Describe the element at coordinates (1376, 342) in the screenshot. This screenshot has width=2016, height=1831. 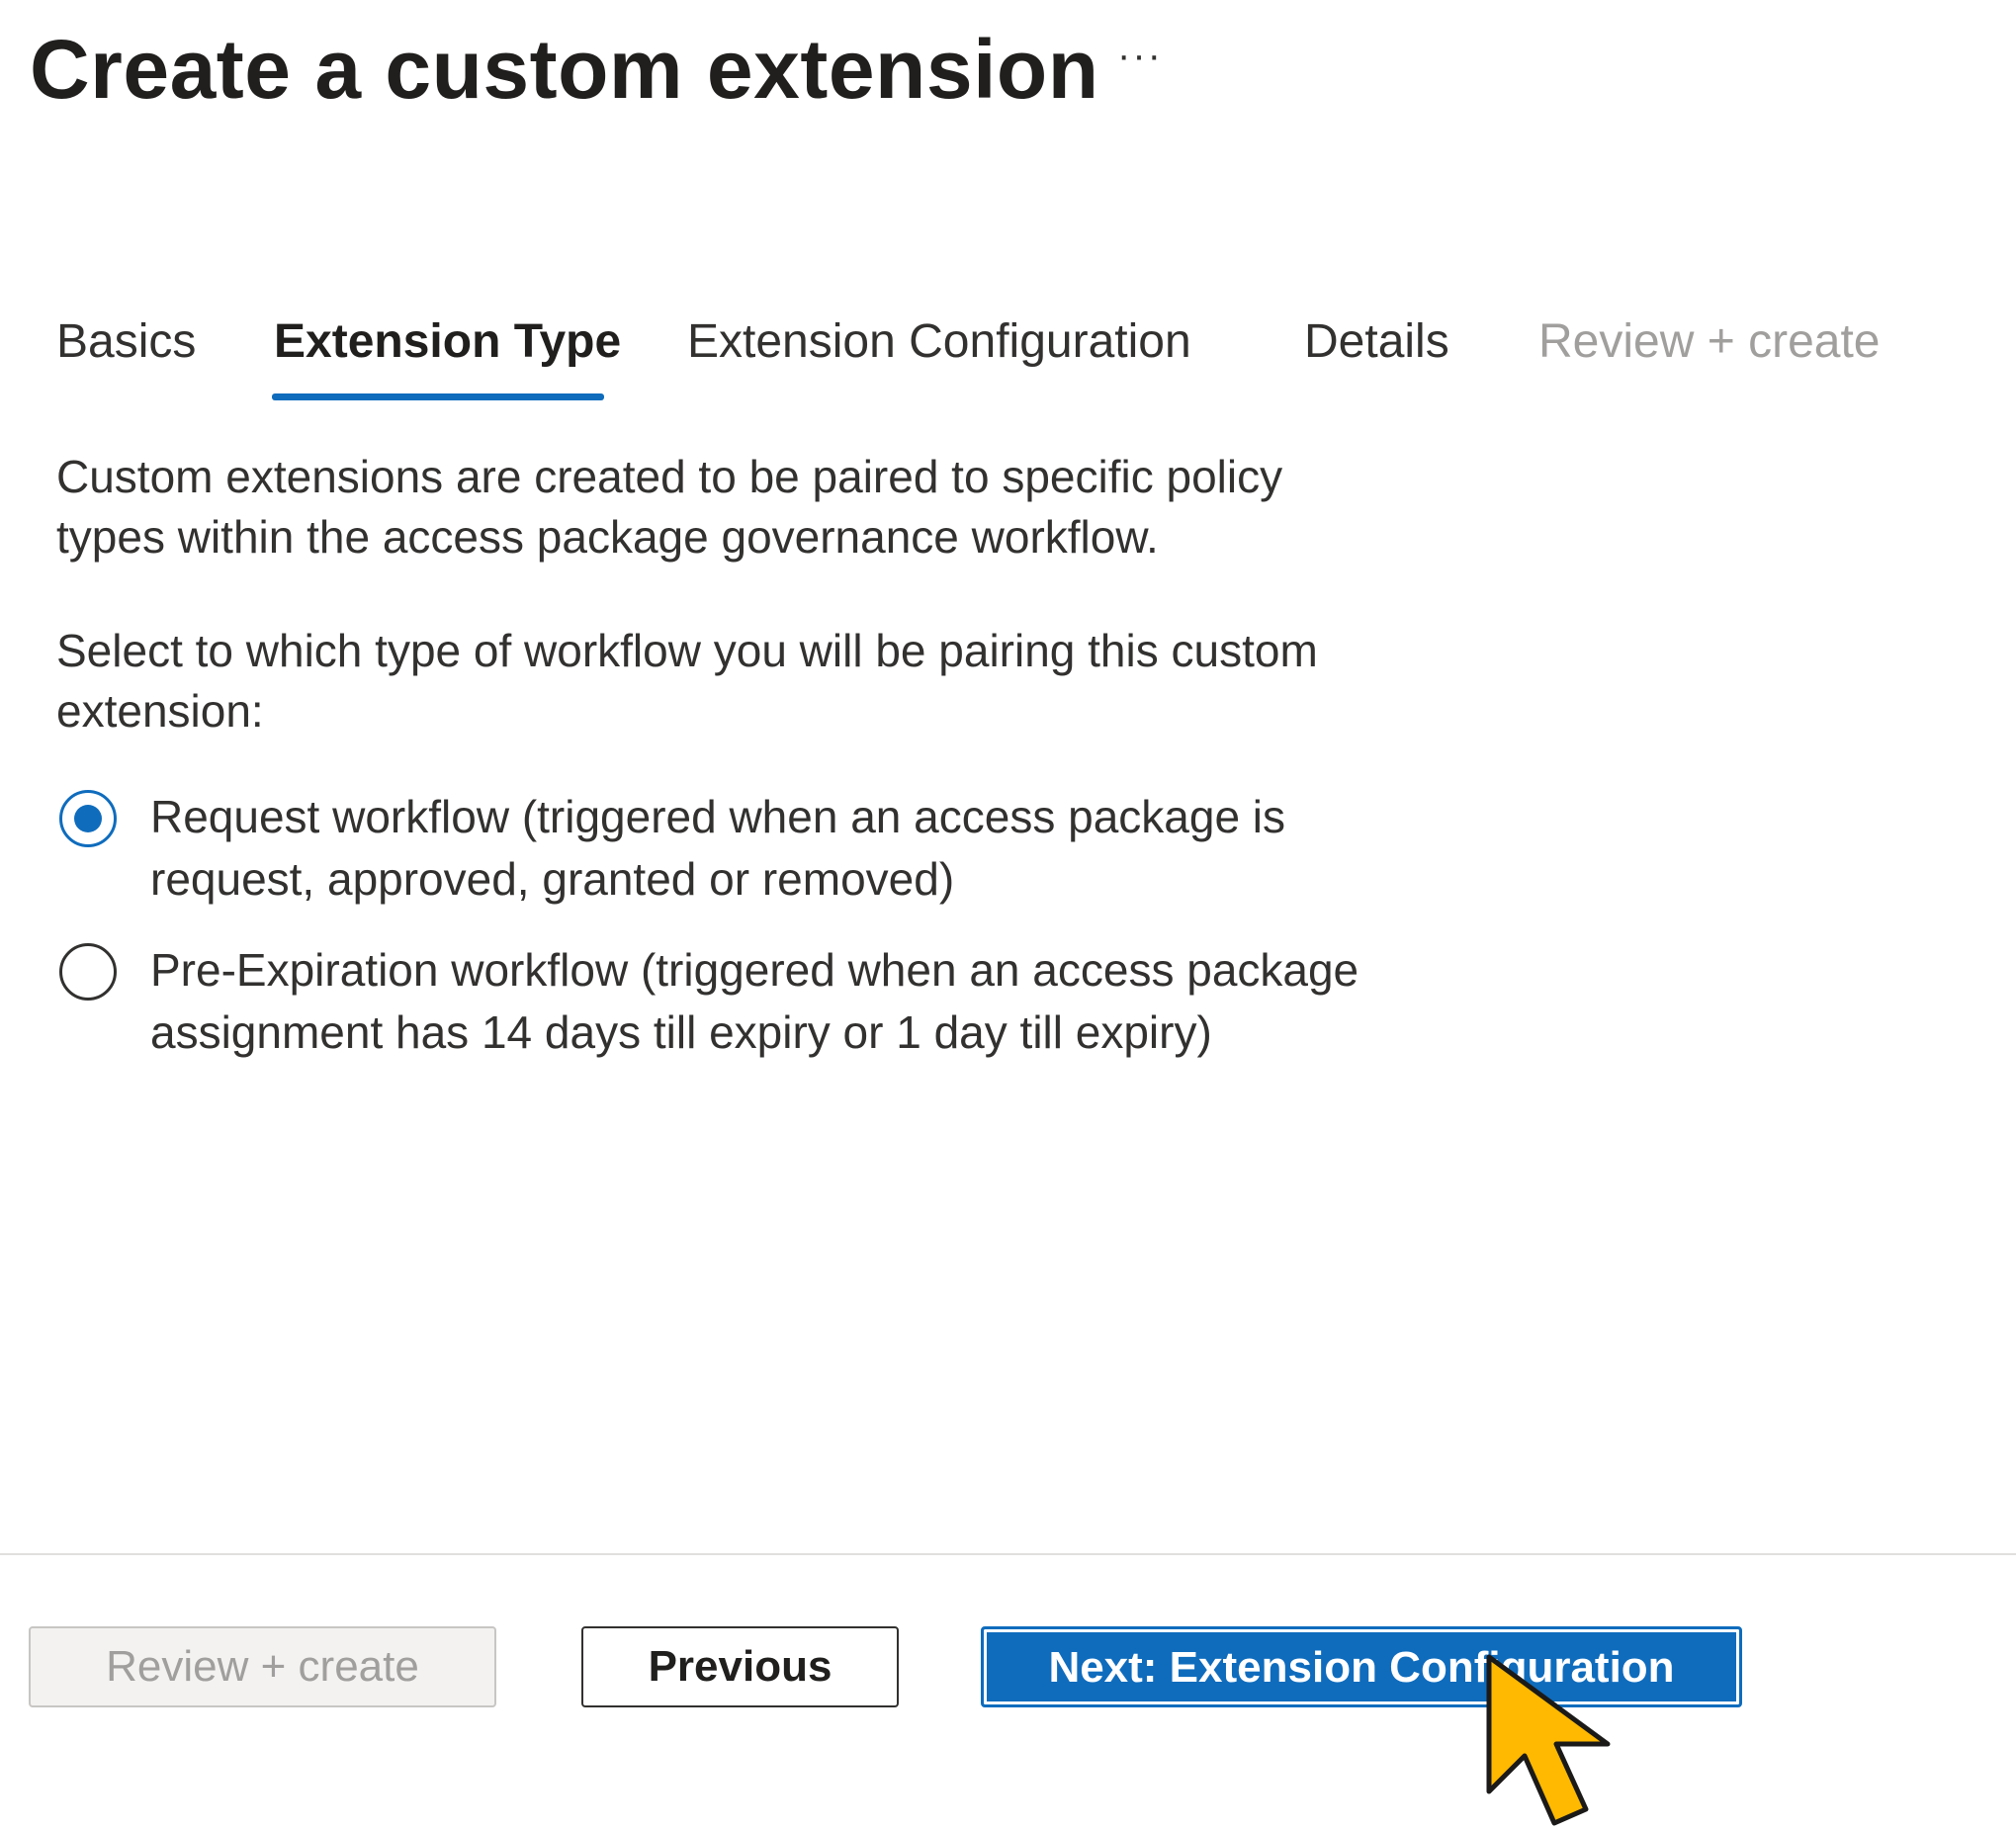
I see `tab-details: Details` at that location.